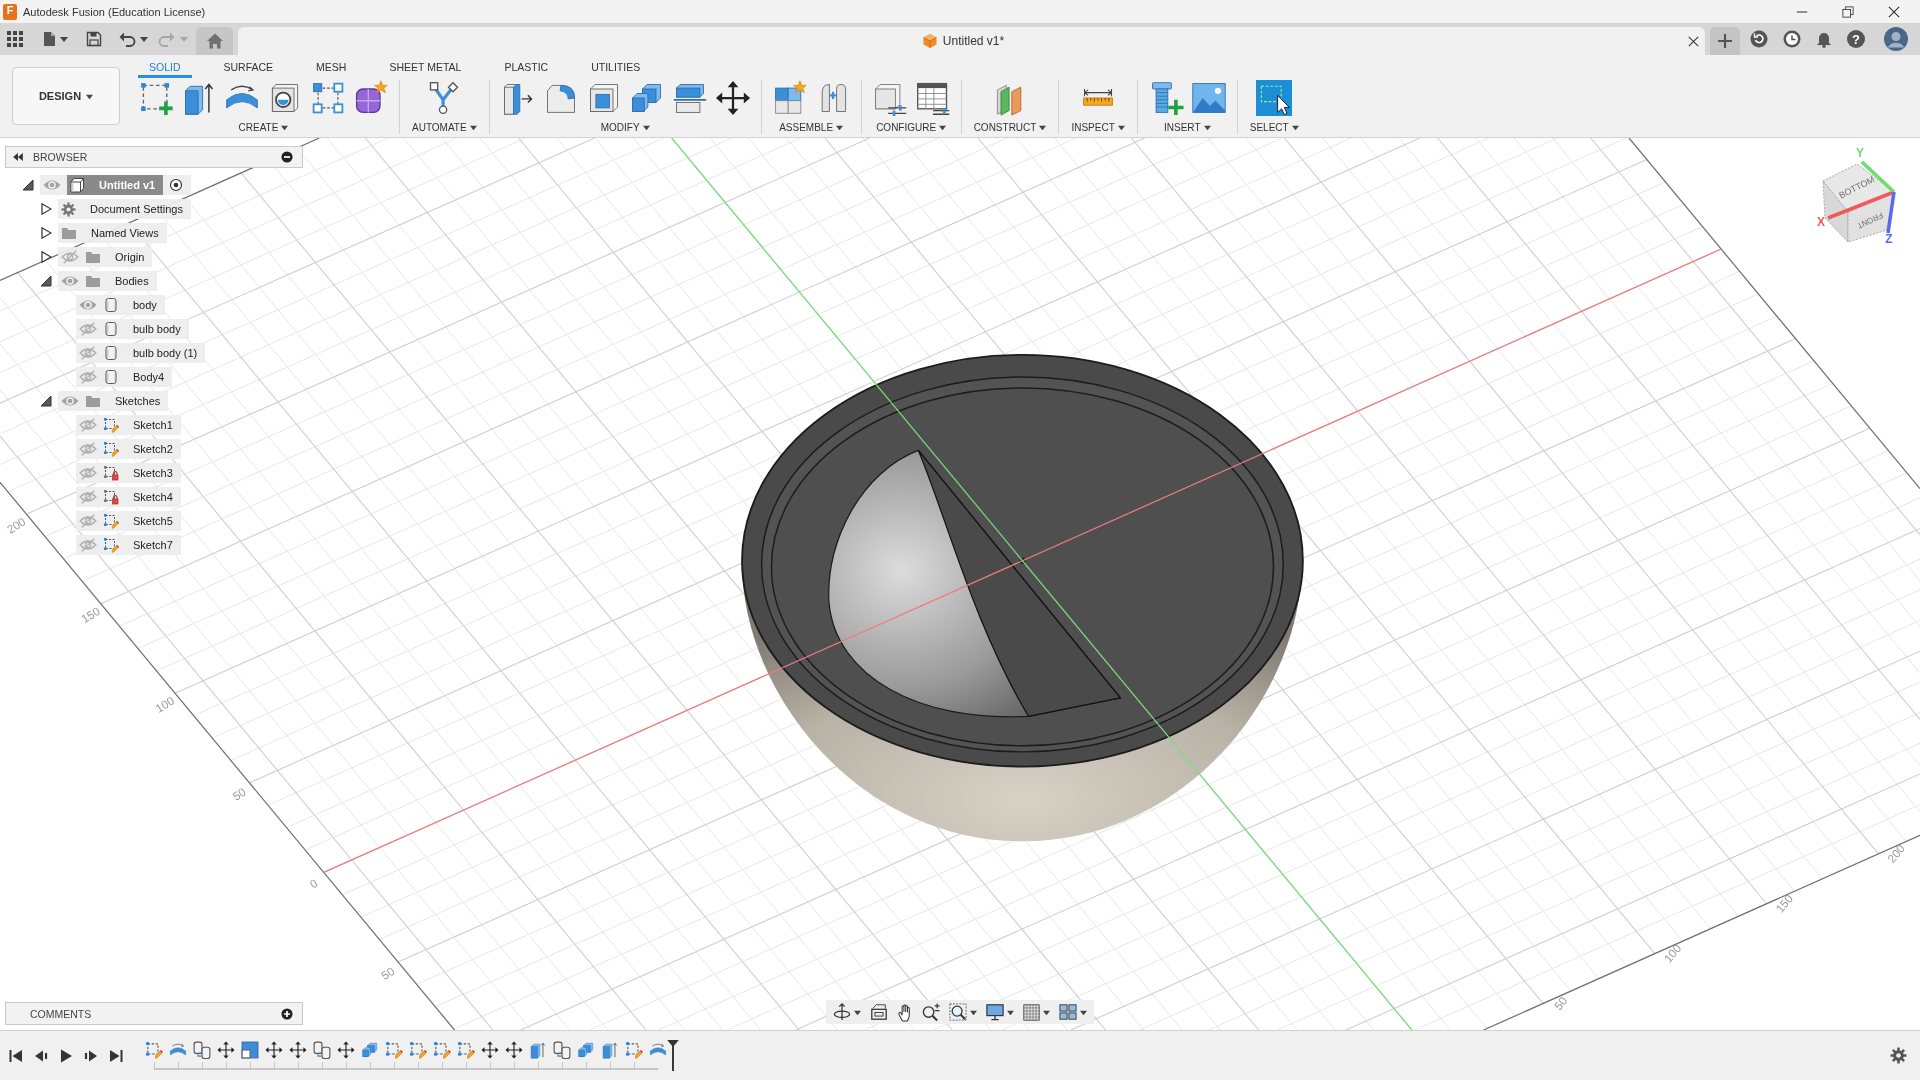 This screenshot has width=1920, height=1080. I want to click on plus-circle-icon, so click(287, 1013).